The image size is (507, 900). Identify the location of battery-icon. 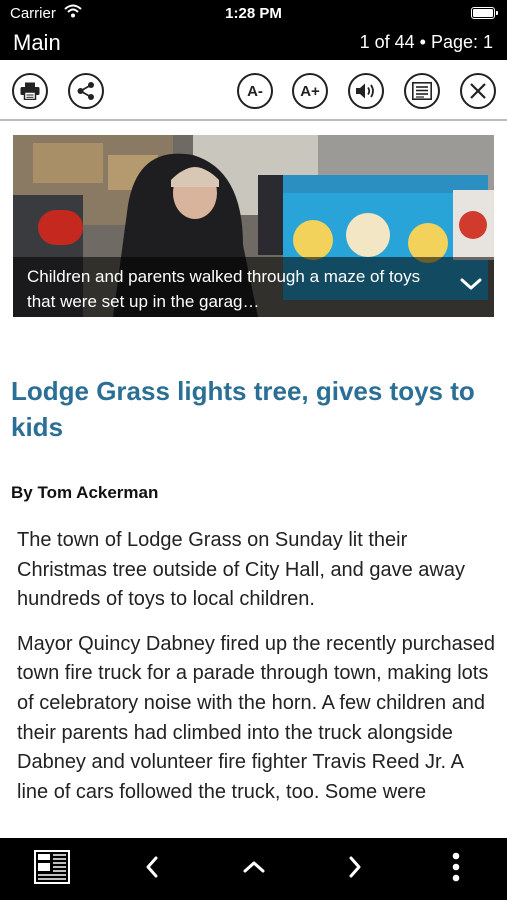
(484, 13).